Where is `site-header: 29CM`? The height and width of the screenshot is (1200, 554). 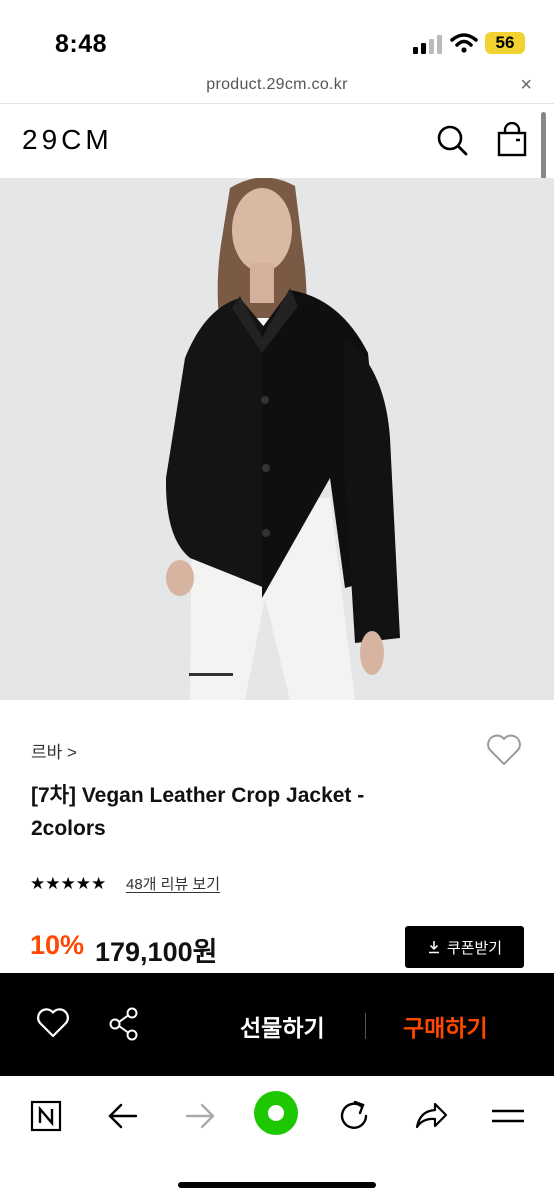 site-header: 29CM is located at coordinates (277, 141).